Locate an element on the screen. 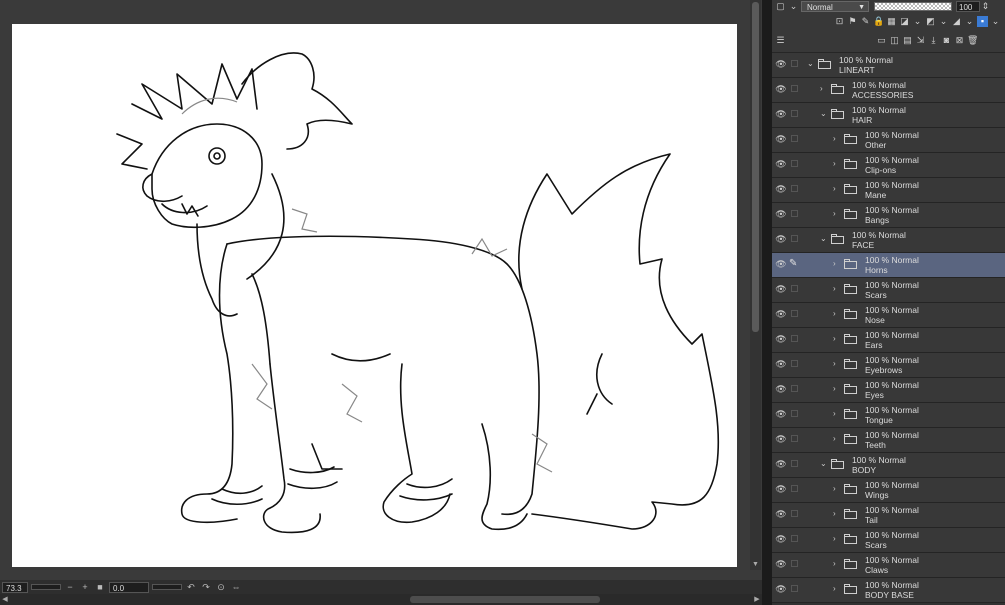  scroll-down-icon: ▼ is located at coordinates (755, 565).